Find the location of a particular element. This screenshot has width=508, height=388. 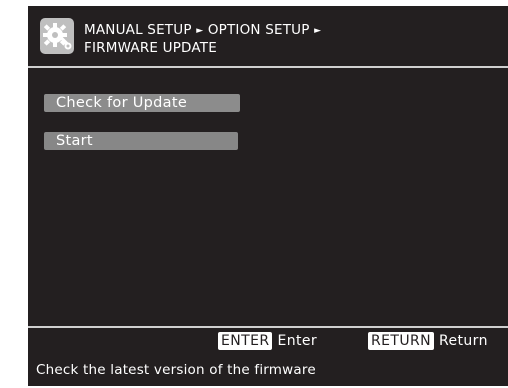

return-key-badge: RETURN is located at coordinates (401, 341).